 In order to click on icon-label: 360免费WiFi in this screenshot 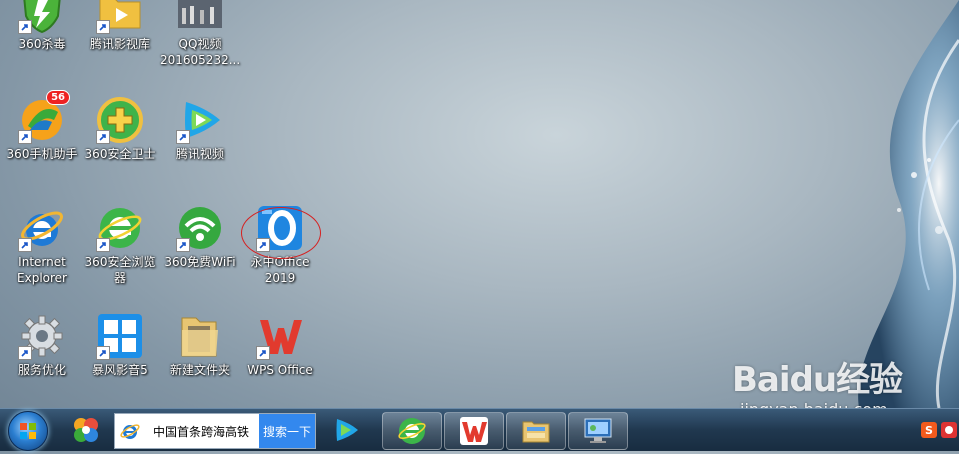, I will do `click(200, 262)`.